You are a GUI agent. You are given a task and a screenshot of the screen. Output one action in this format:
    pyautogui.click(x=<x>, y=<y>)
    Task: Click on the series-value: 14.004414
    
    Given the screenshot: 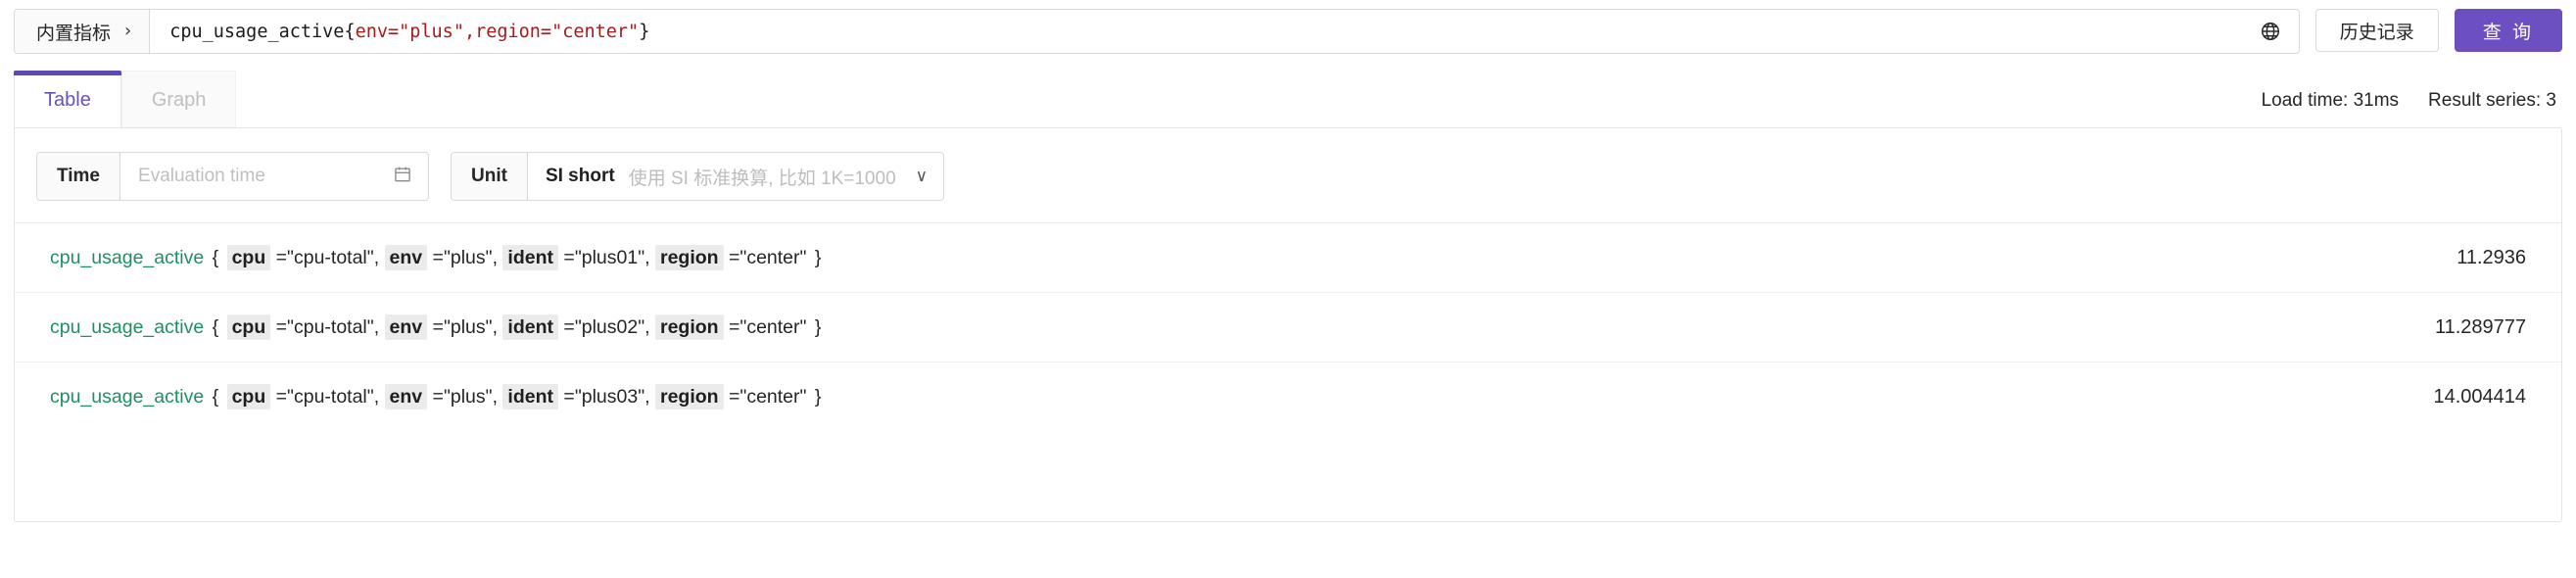 What is the action you would take?
    pyautogui.click(x=2480, y=397)
    